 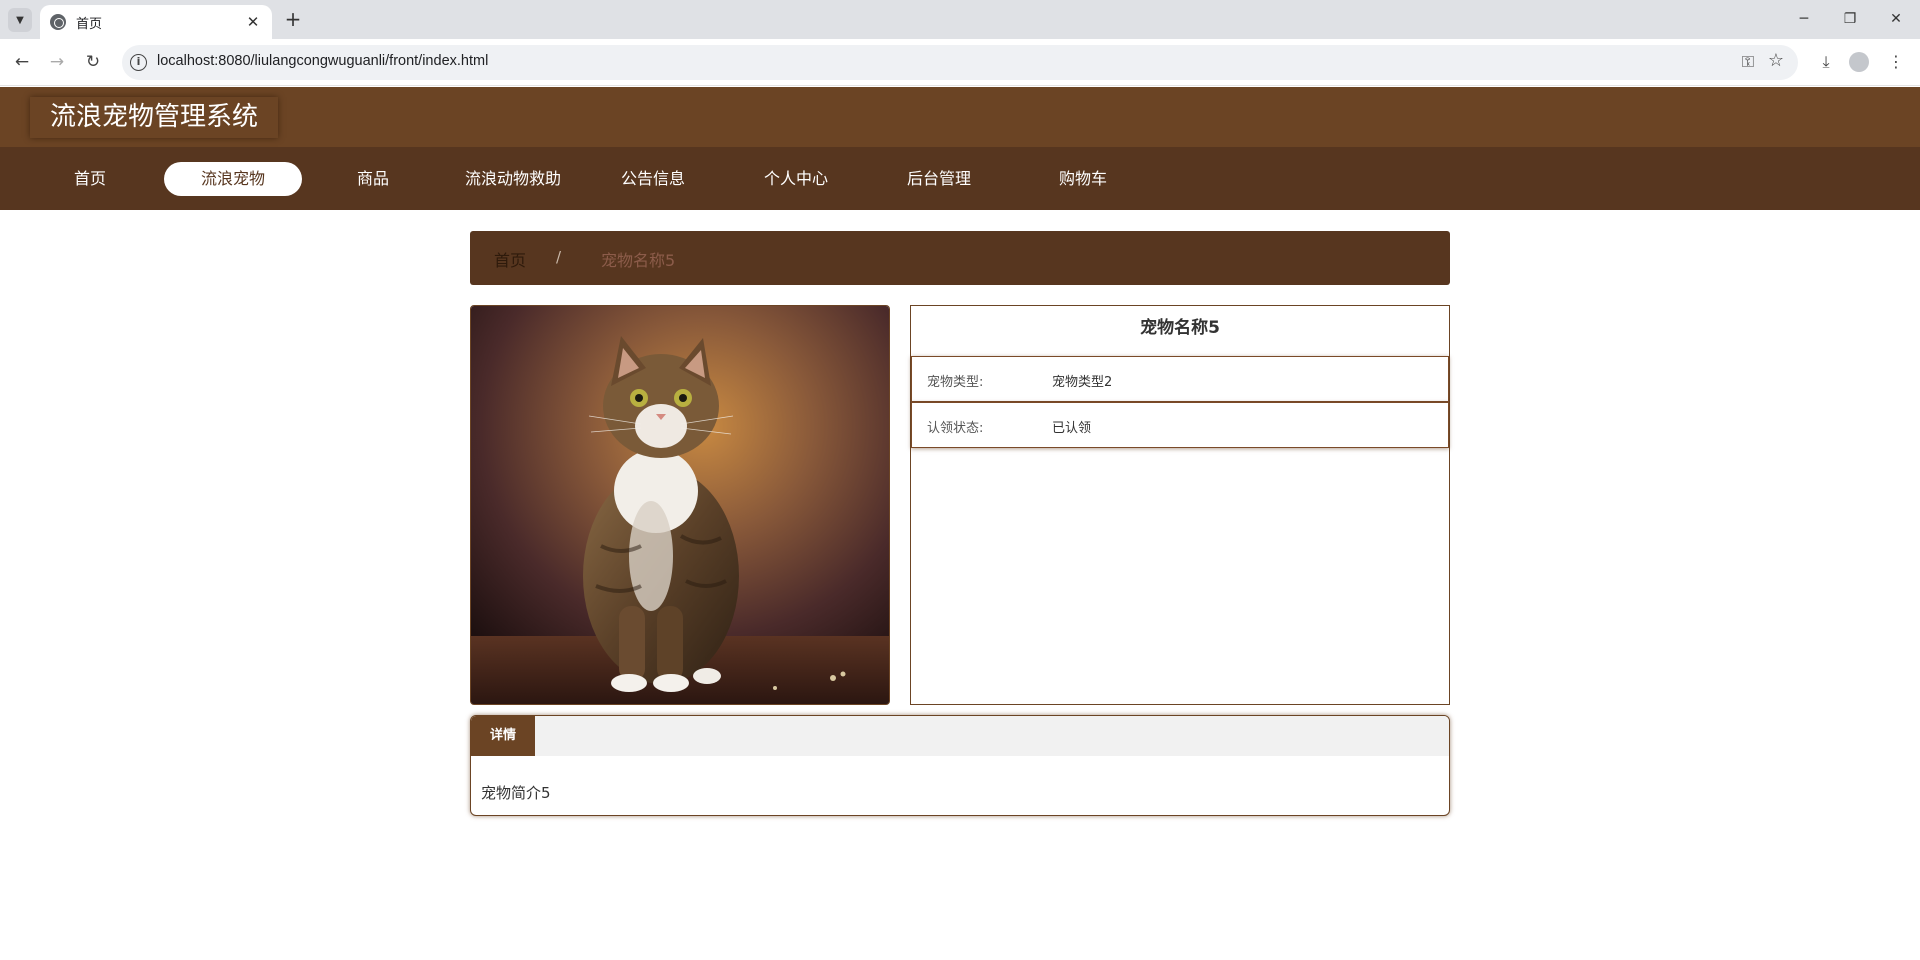 What do you see at coordinates (1896, 19) in the screenshot?
I see `close-window-button: ✕` at bounding box center [1896, 19].